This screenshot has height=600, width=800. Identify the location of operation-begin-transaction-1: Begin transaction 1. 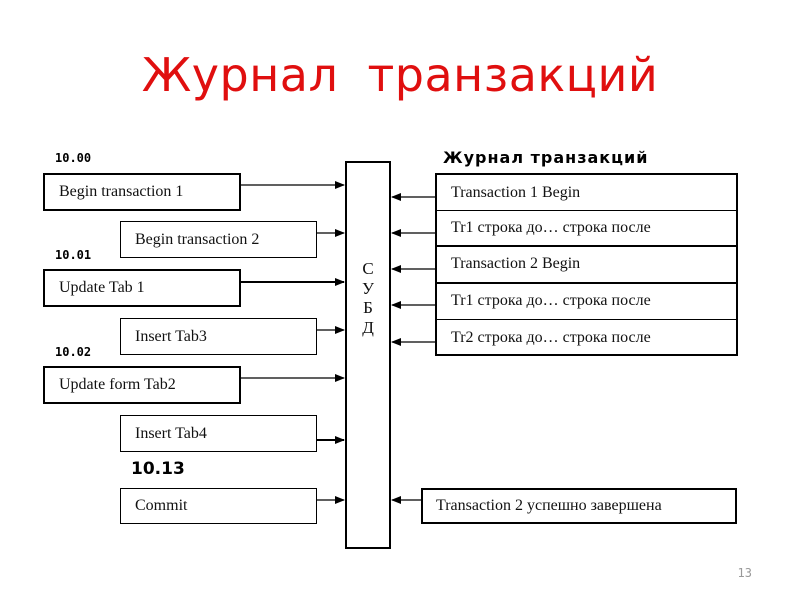
(142, 192).